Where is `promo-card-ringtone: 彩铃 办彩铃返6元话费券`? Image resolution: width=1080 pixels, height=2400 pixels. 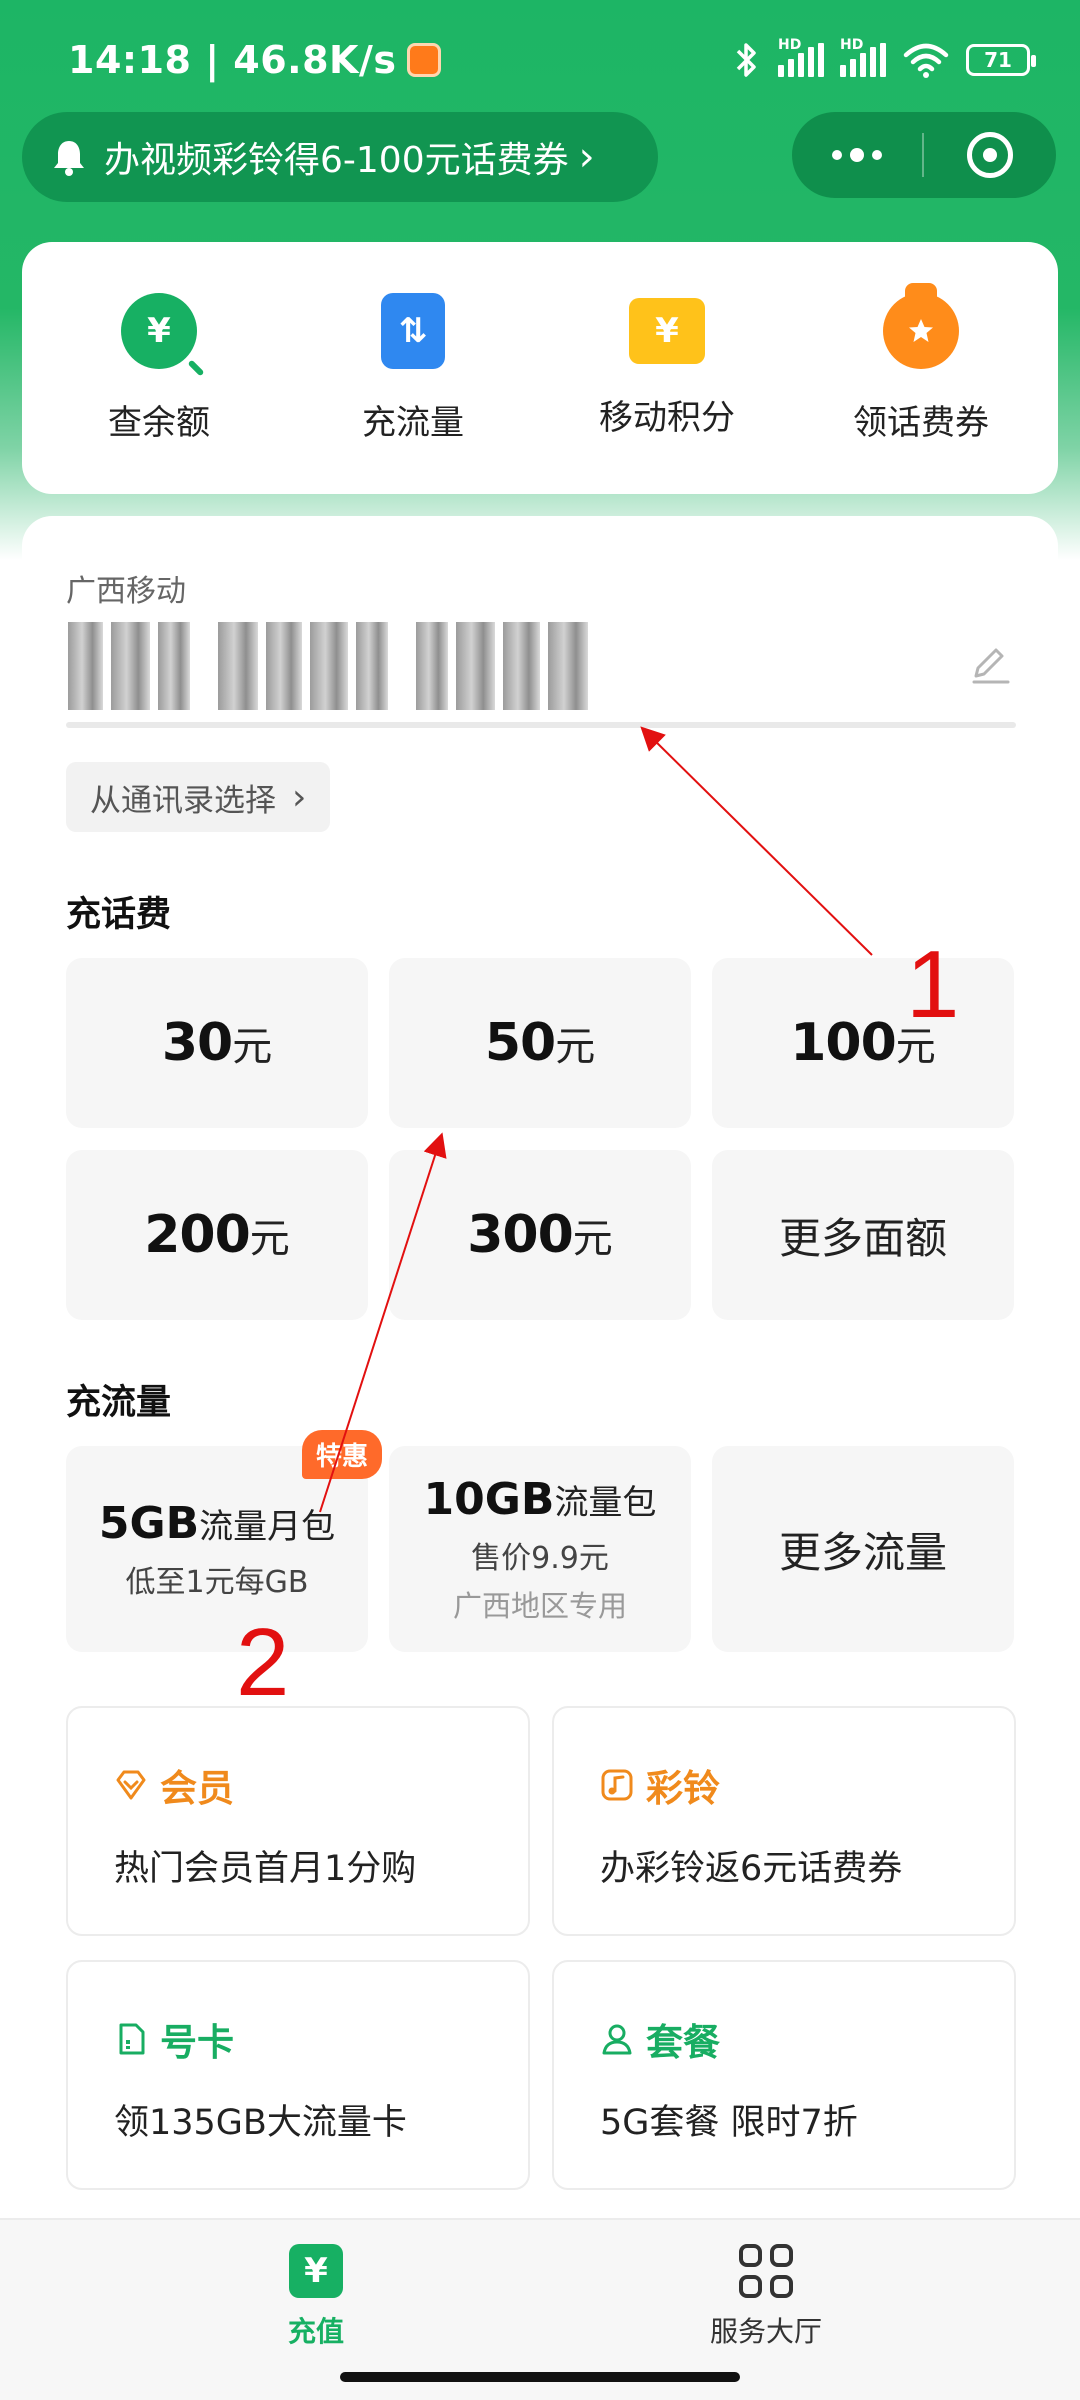 promo-card-ringtone: 彩铃 办彩铃返6元话费券 is located at coordinates (784, 1821).